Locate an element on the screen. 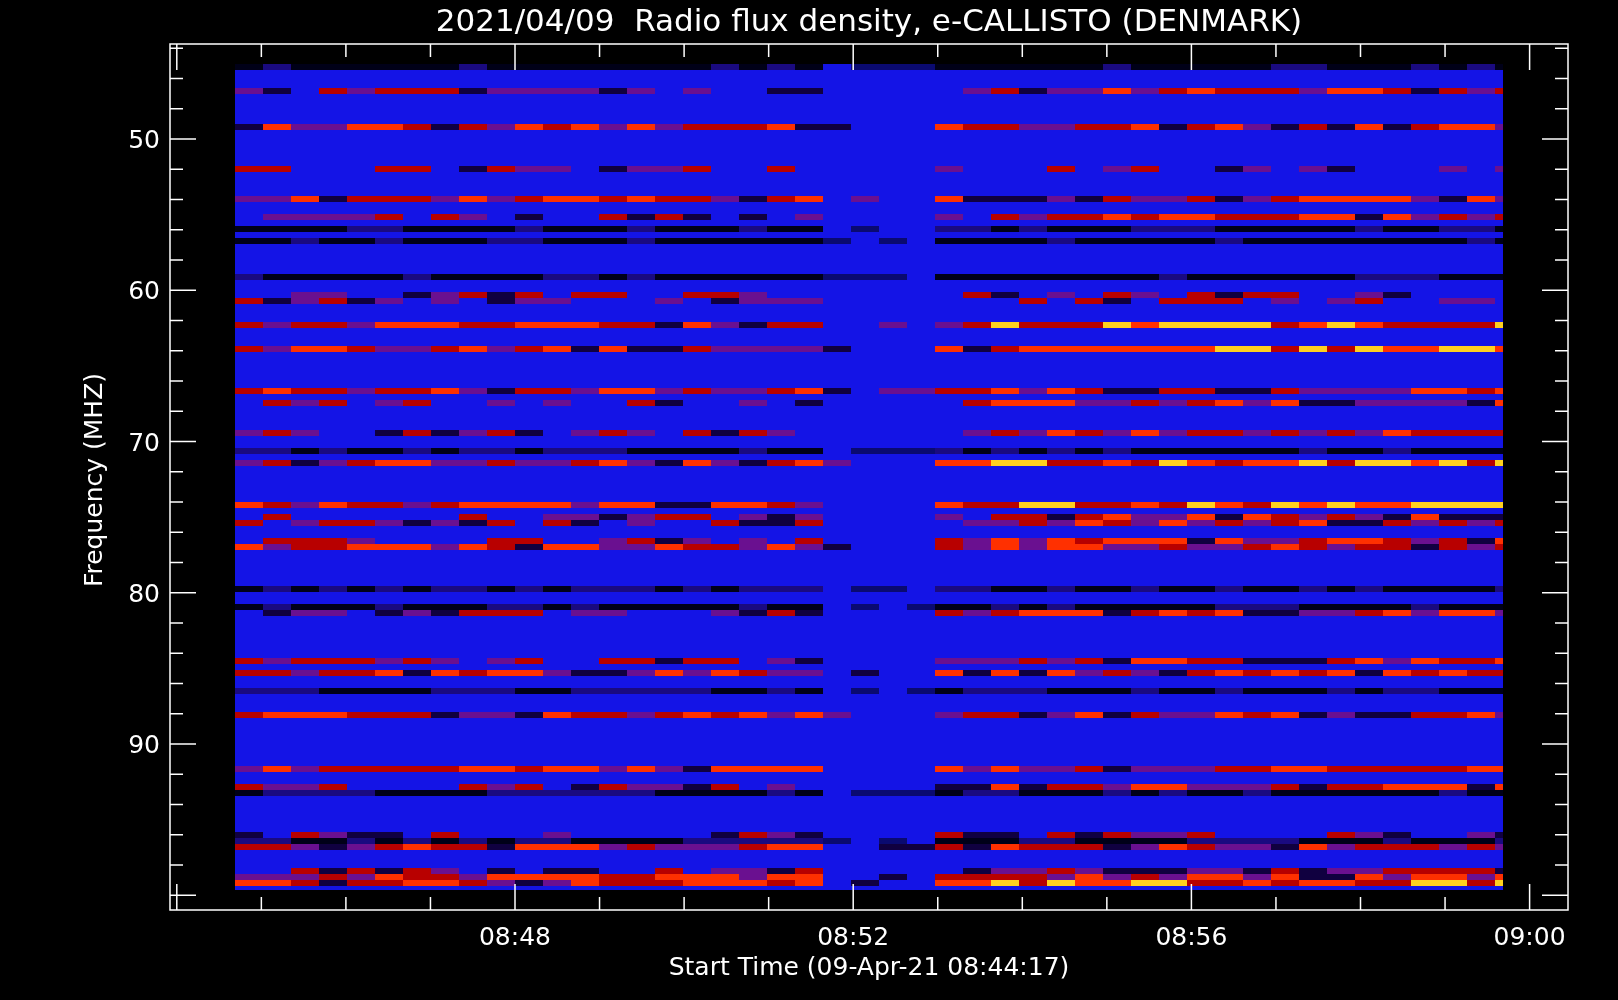 The image size is (1618, 1000). tick-label: 09:00 is located at coordinates (1529, 936).